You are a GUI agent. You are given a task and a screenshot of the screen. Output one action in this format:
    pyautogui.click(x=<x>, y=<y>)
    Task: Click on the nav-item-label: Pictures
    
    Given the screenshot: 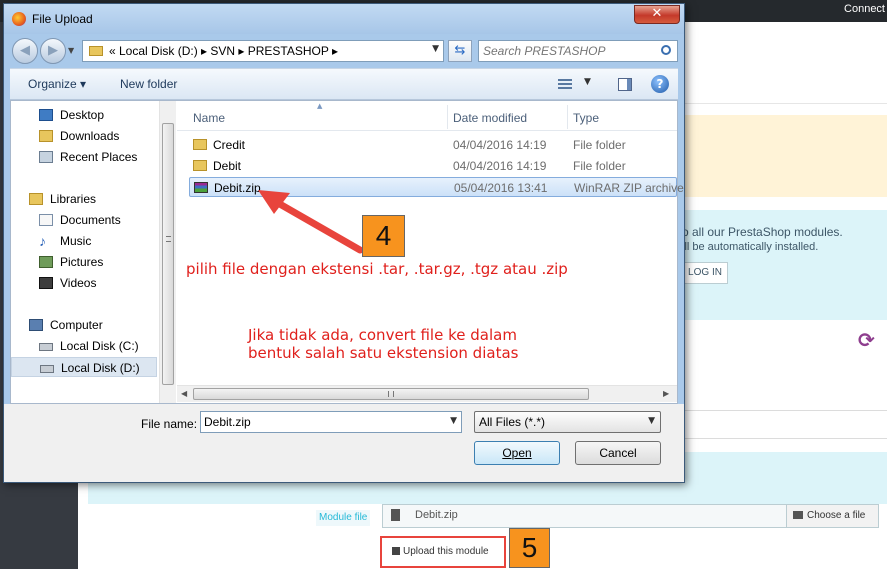 What is the action you would take?
    pyautogui.click(x=82, y=262)
    